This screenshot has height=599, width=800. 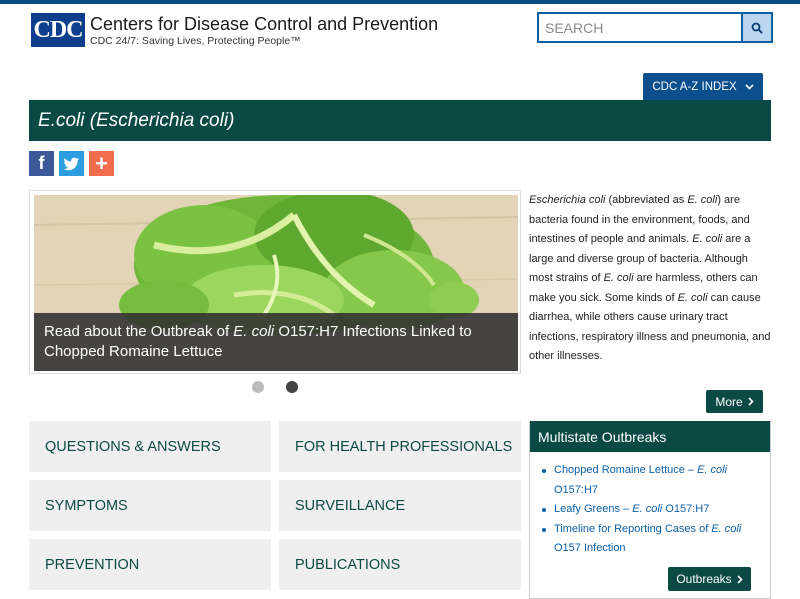 I want to click on facebook-icon: f, so click(x=41, y=163).